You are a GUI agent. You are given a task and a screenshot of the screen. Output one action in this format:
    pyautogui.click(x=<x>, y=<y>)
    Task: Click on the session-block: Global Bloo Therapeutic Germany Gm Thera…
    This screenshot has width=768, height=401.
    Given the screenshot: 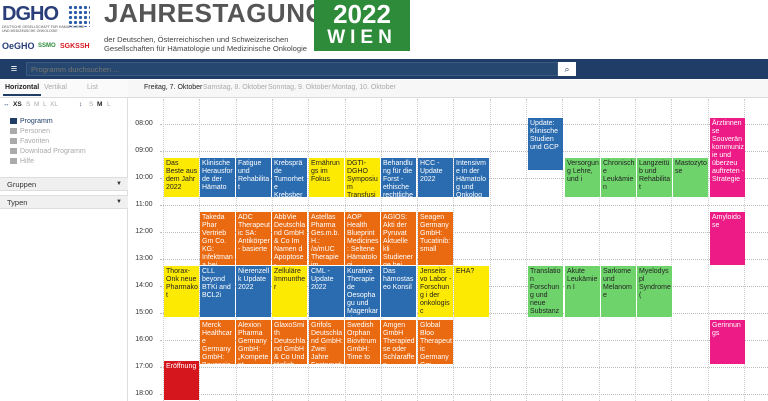 What is the action you would take?
    pyautogui.click(x=435, y=342)
    